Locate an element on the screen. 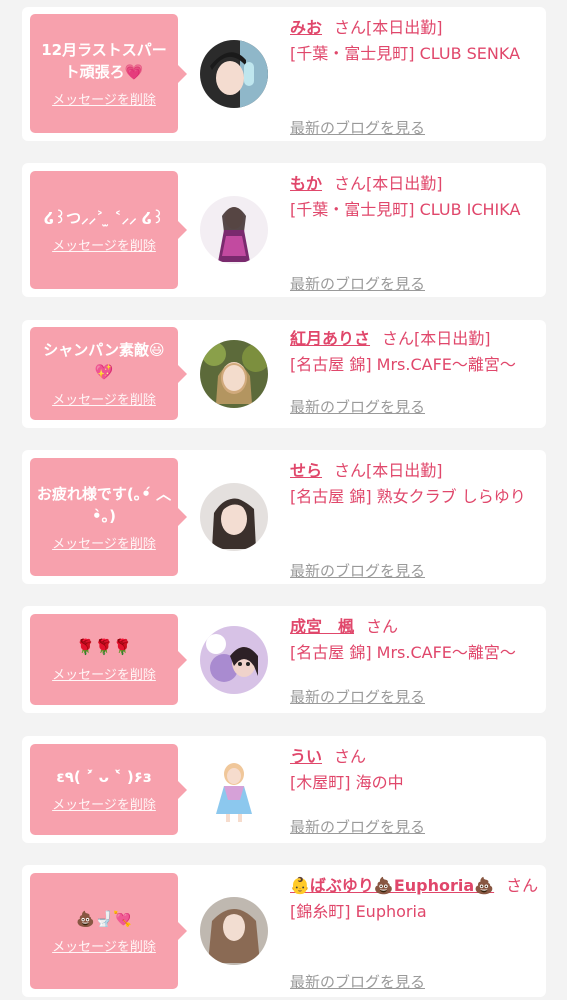  shop-location: [名古屋 錦] 熟女クラブ しらゆり is located at coordinates (408, 496).